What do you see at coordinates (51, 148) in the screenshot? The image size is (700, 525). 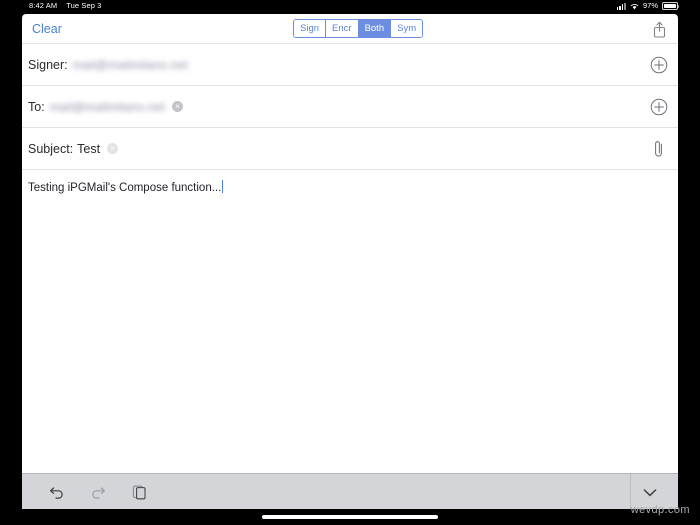 I see `subject-label: Subject:` at bounding box center [51, 148].